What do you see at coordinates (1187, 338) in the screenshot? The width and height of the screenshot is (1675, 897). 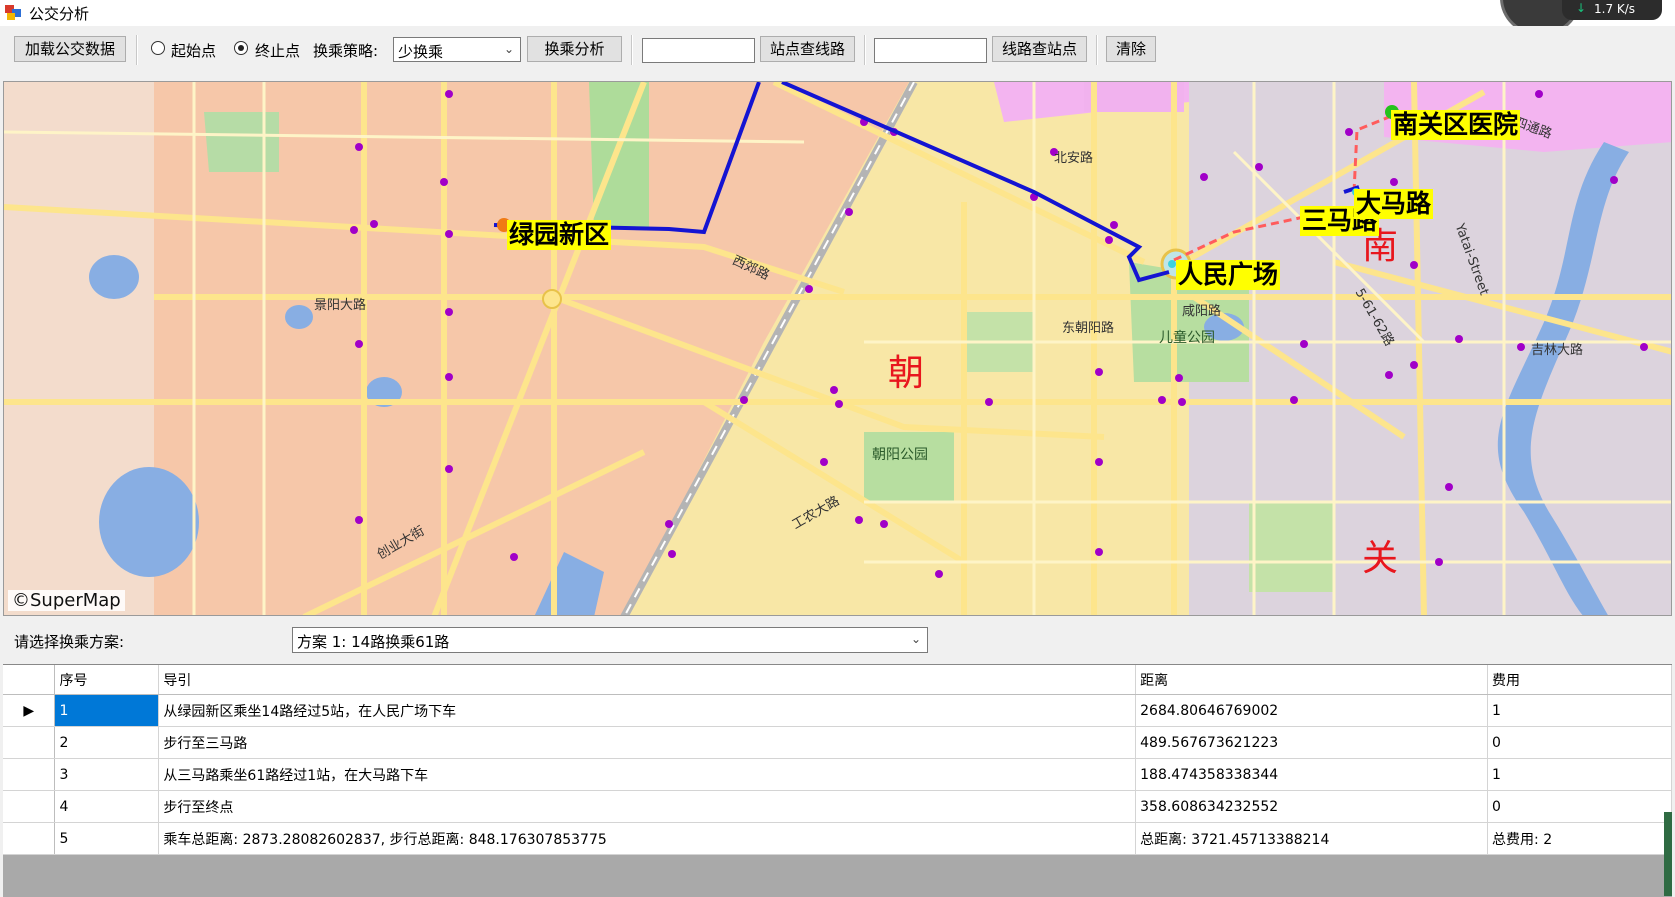 I see `park-label: 儿童公园` at bounding box center [1187, 338].